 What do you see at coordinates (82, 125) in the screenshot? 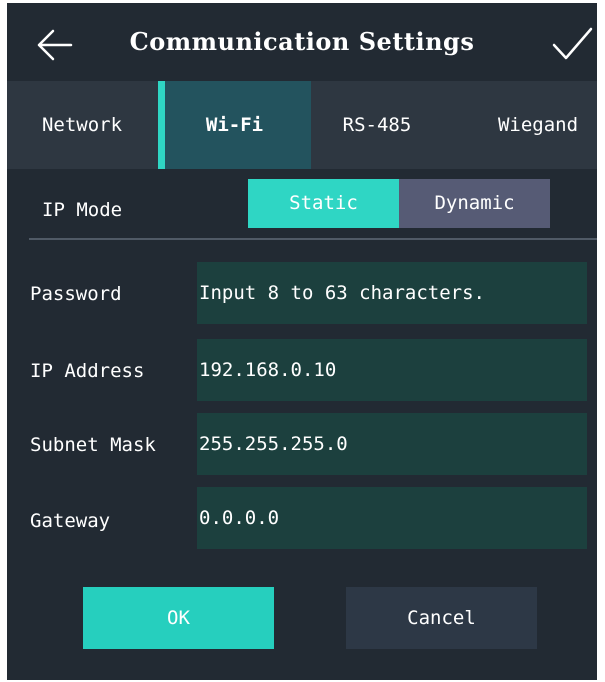
I see `tab-network: Network` at bounding box center [82, 125].